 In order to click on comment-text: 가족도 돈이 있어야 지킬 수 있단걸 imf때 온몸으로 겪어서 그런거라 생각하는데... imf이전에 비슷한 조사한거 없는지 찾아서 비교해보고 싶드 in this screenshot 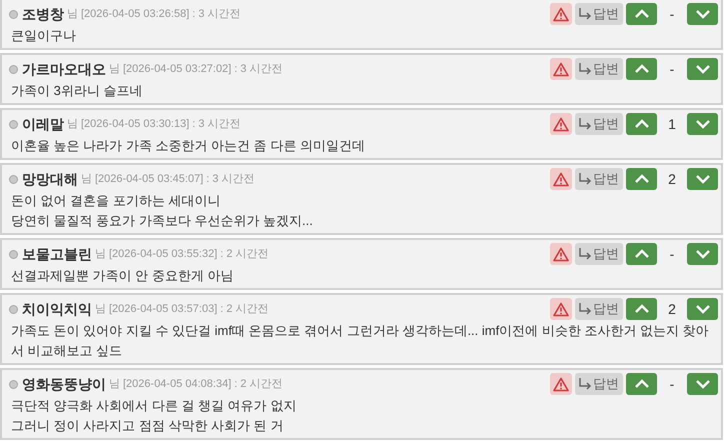, I will do `click(360, 341)`.